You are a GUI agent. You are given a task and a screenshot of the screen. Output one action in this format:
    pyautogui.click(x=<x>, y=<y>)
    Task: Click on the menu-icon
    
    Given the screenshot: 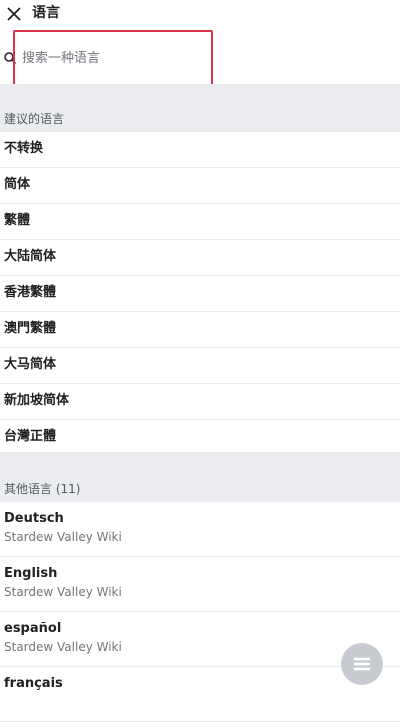 What is the action you would take?
    pyautogui.click(x=362, y=664)
    